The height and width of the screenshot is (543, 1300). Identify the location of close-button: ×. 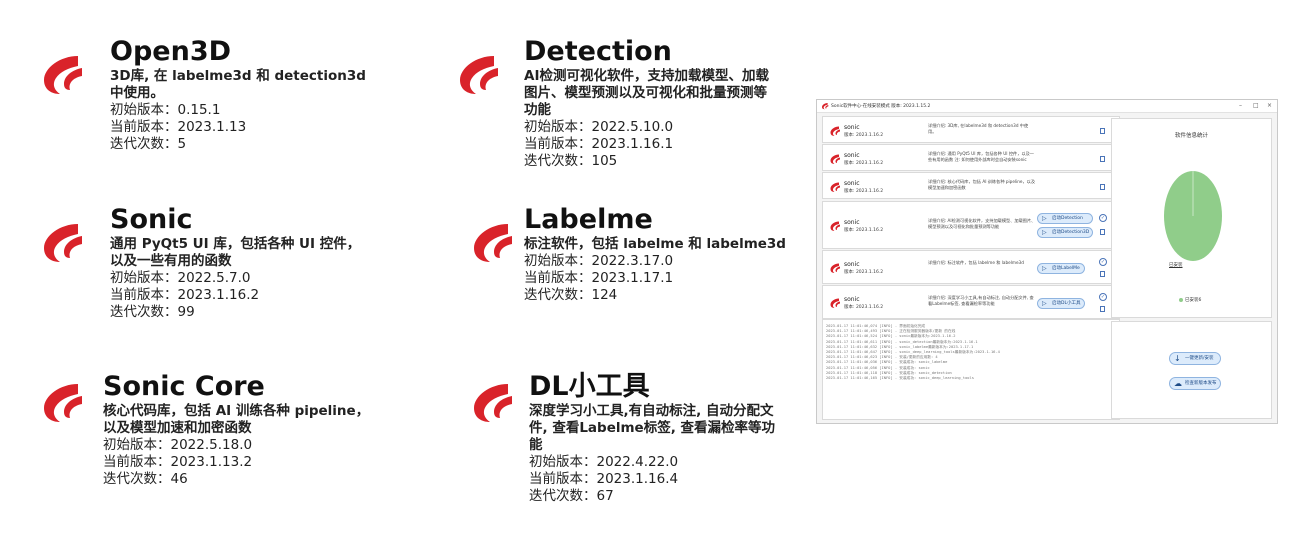
(1269, 105).